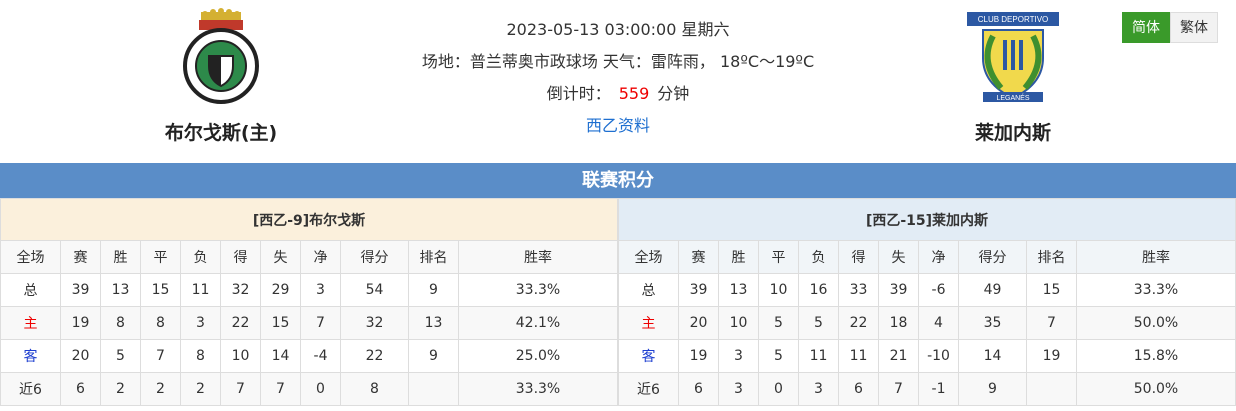 This screenshot has height=411, width=1236. Describe the element at coordinates (618, 94) in the screenshot. I see `countdown: 倒计时： 559 分钟` at that location.